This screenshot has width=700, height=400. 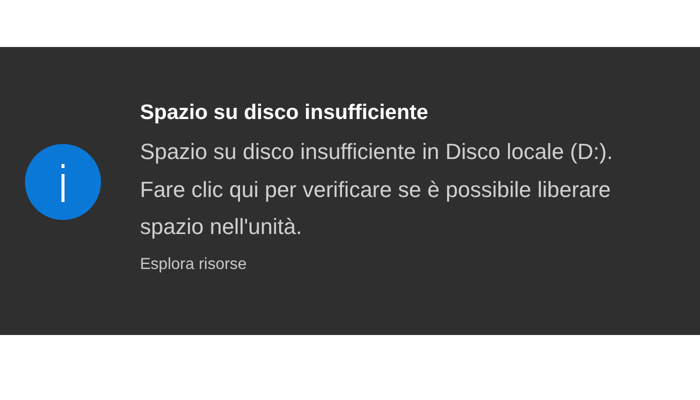 What do you see at coordinates (377, 152) in the screenshot?
I see `notification-message: Spazio su disco insufficiente in Disco locale (D:).` at bounding box center [377, 152].